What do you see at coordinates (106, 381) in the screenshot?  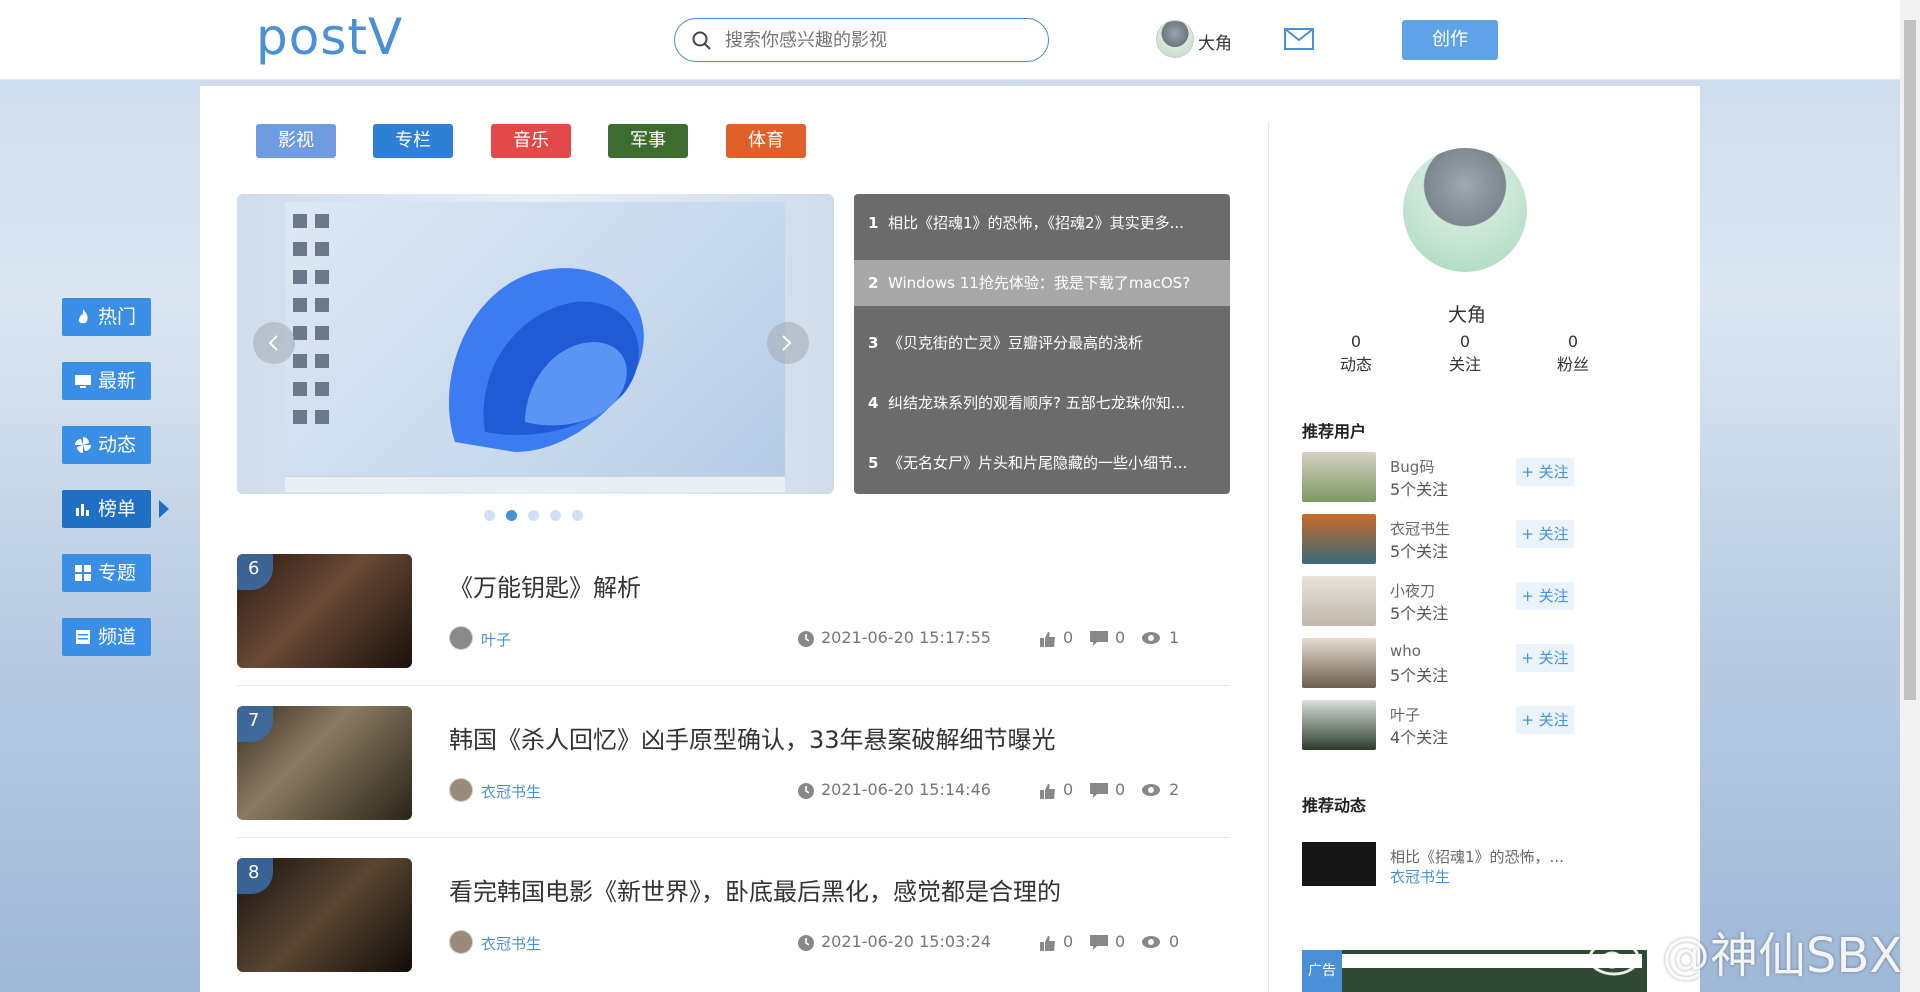 I see `nav-latest: 最新` at bounding box center [106, 381].